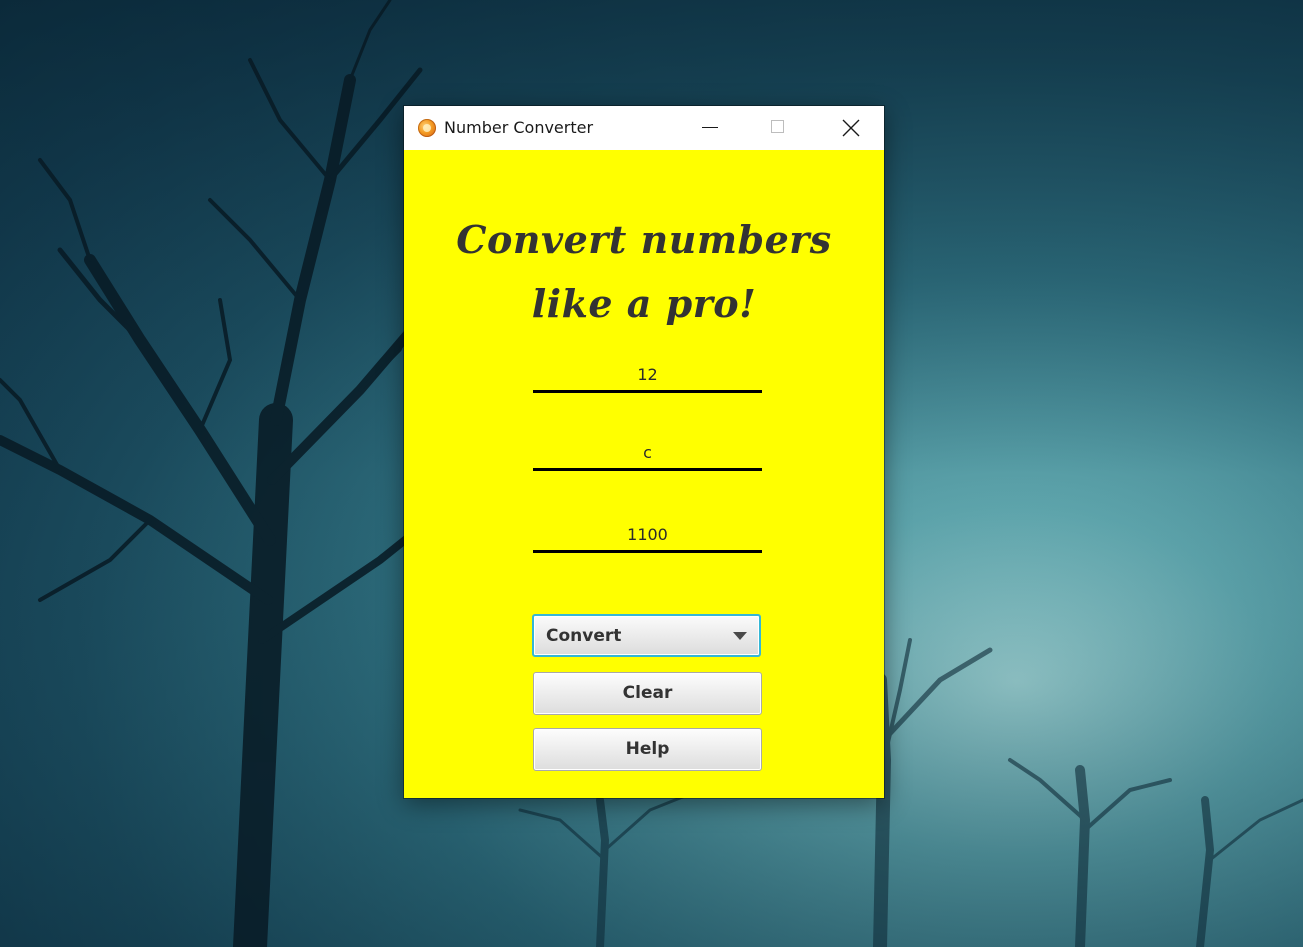 The image size is (1303, 947). Describe the element at coordinates (644, 128) in the screenshot. I see `title-bar: Number Converter` at that location.